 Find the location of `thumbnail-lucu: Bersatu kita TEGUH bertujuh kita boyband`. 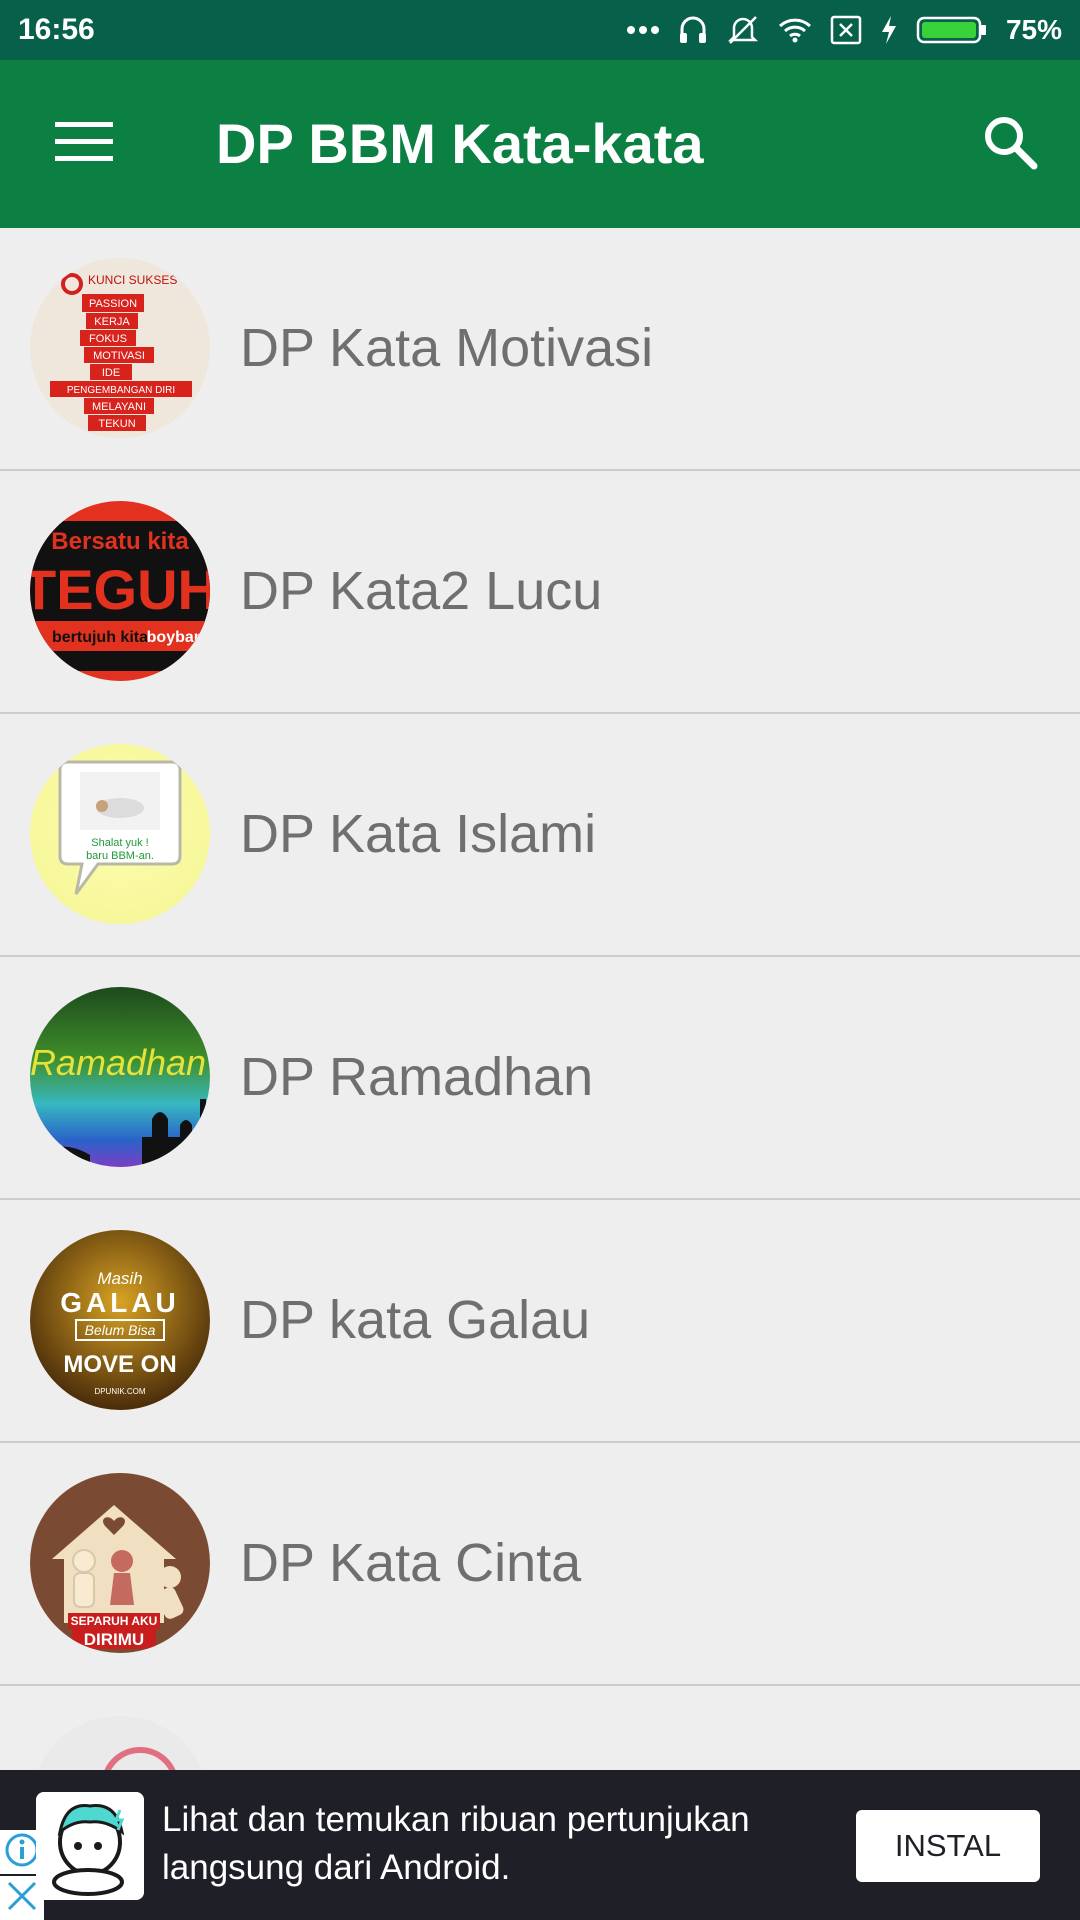

thumbnail-lucu: Bersatu kita TEGUH bertujuh kita boyband is located at coordinates (120, 591).